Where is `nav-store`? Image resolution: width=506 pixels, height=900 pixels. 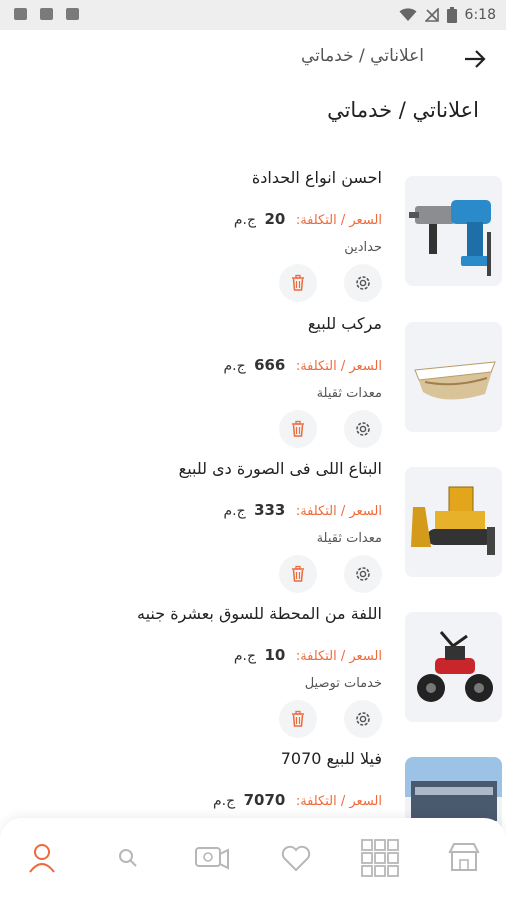
nav-store is located at coordinates (464, 858).